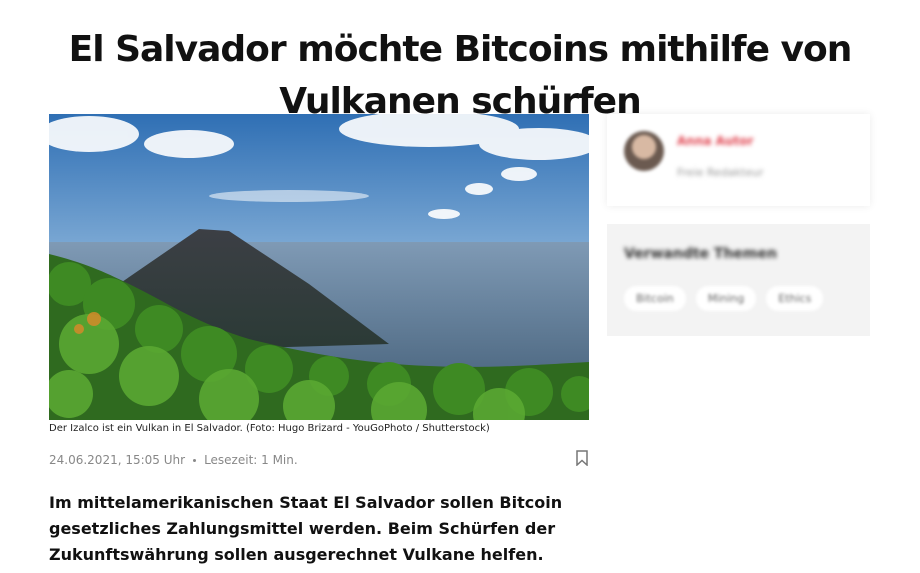 The image size is (920, 573). What do you see at coordinates (117, 460) in the screenshot?
I see `publish-date: 24.06.2021, 15:05 Uhr` at bounding box center [117, 460].